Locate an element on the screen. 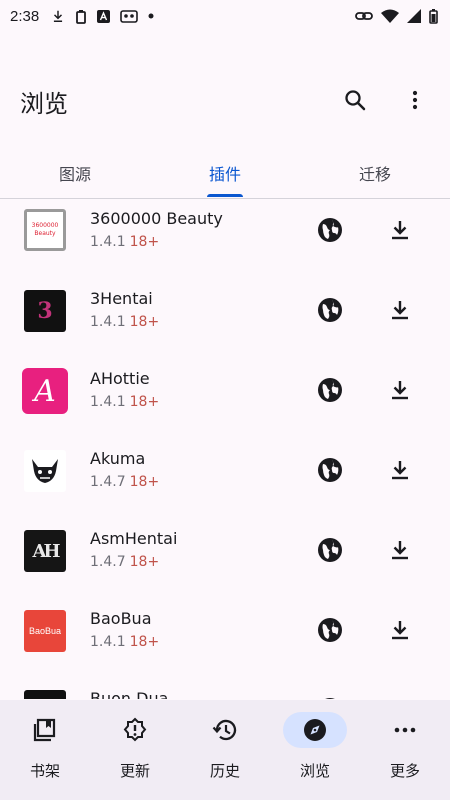 This screenshot has width=450, height=800. battery-saver-icon is located at coordinates (81, 16).